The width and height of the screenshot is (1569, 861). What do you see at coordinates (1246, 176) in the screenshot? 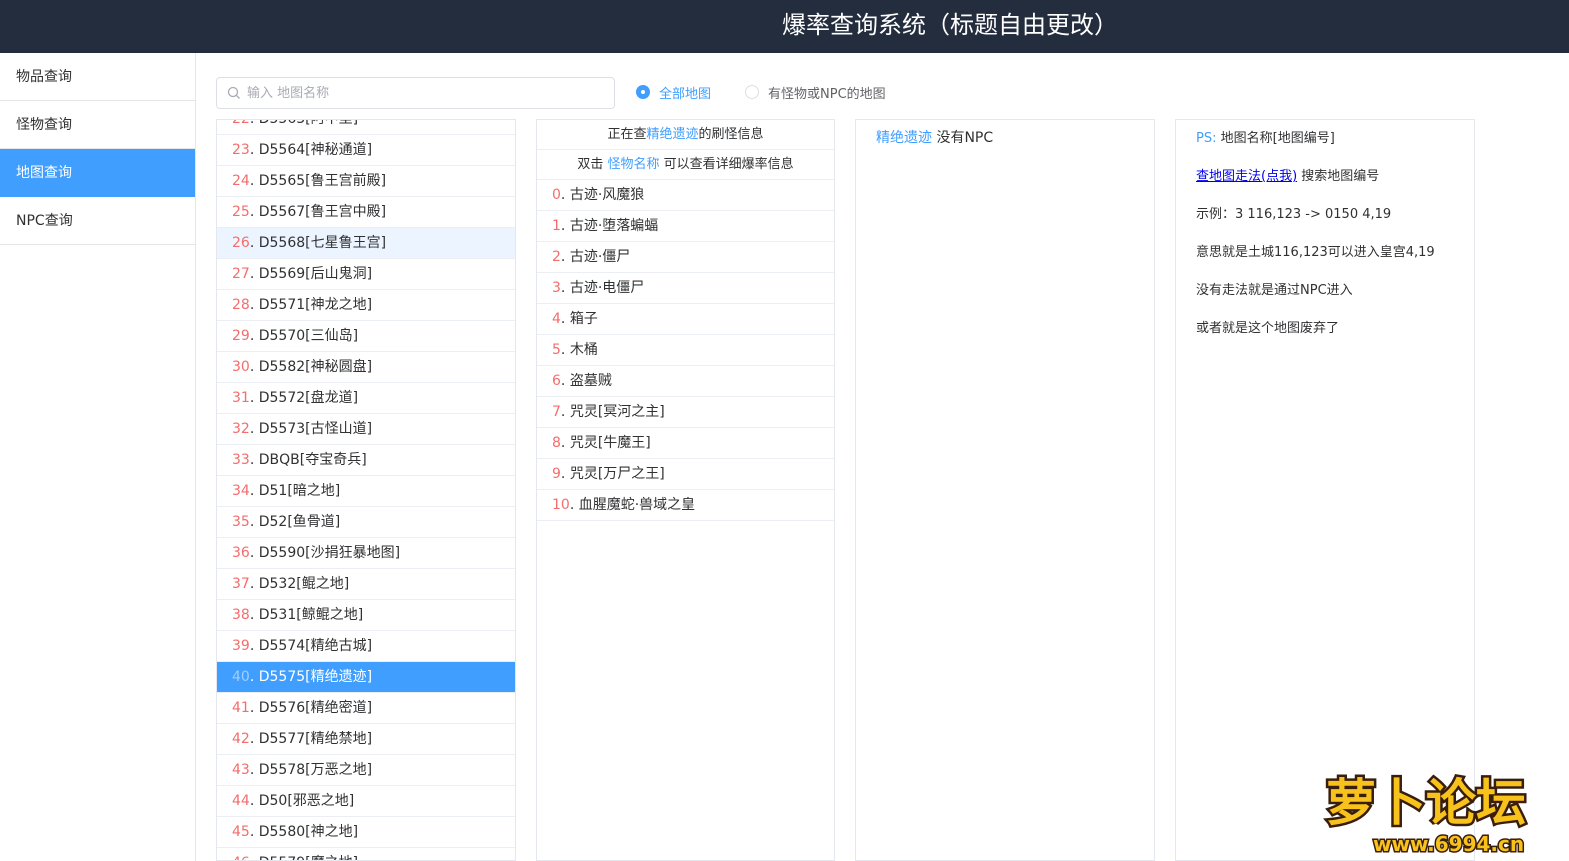
I see `map-route-link: 查地图走法(点我)` at bounding box center [1246, 176].